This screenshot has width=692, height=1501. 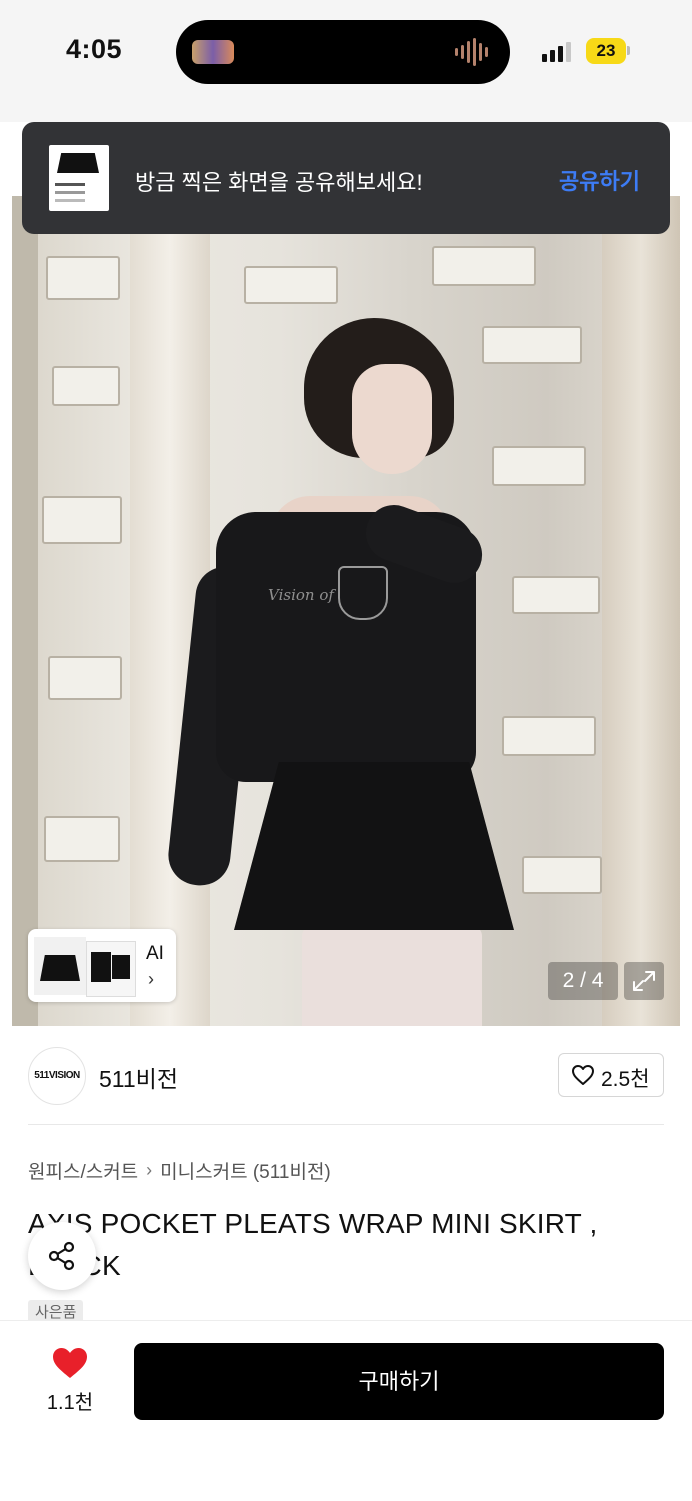 I want to click on breadcrumb-category: 원피스/스커트, so click(x=83, y=1170).